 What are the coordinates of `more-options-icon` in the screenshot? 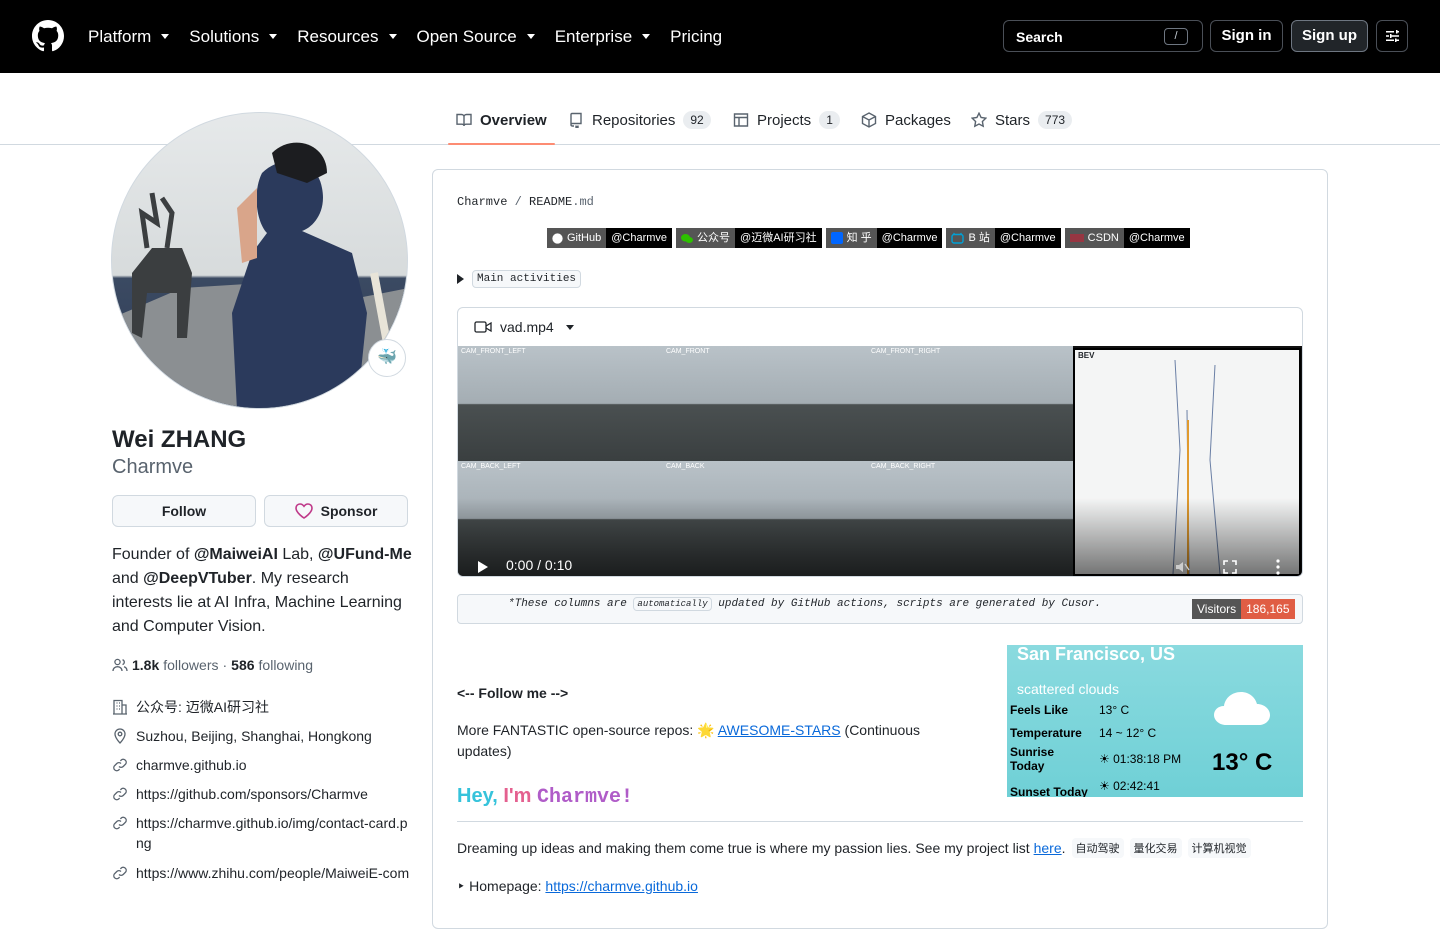 It's located at (1278, 567).